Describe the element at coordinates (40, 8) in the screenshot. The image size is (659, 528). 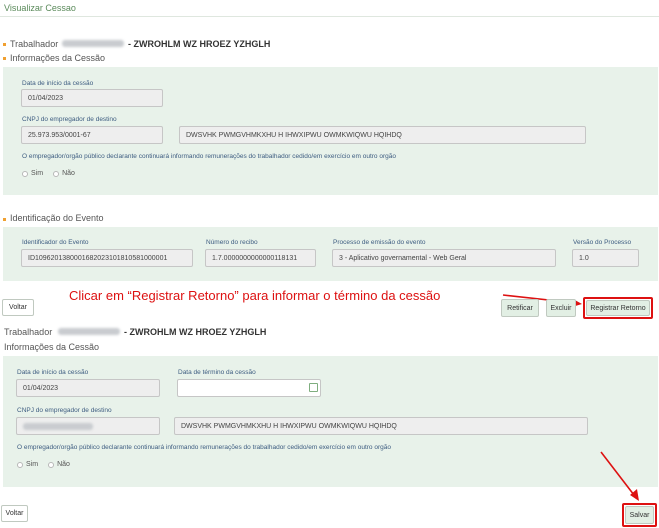
I see `page-title: Visualizar Cessao` at that location.